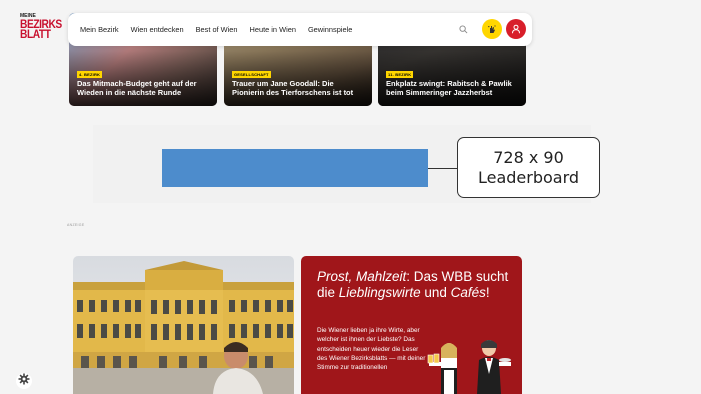  I want to click on nav-item-heute-in-wien: Heute in Wien, so click(273, 29).